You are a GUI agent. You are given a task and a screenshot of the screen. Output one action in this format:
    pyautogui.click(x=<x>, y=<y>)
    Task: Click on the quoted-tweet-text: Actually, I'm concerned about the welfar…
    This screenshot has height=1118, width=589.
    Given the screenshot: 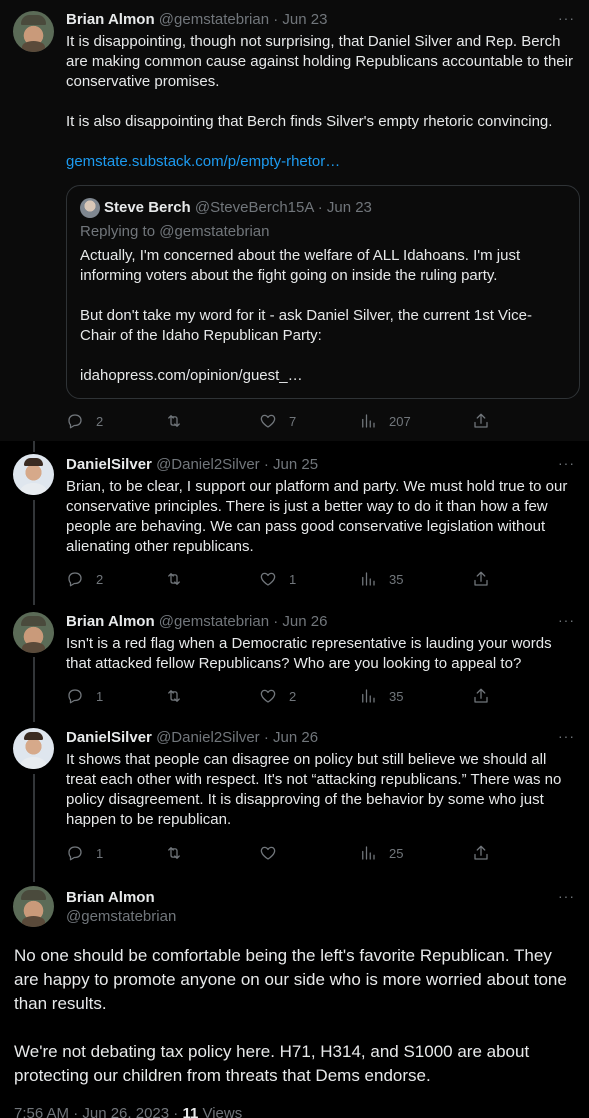 What is the action you would take?
    pyautogui.click(x=323, y=316)
    